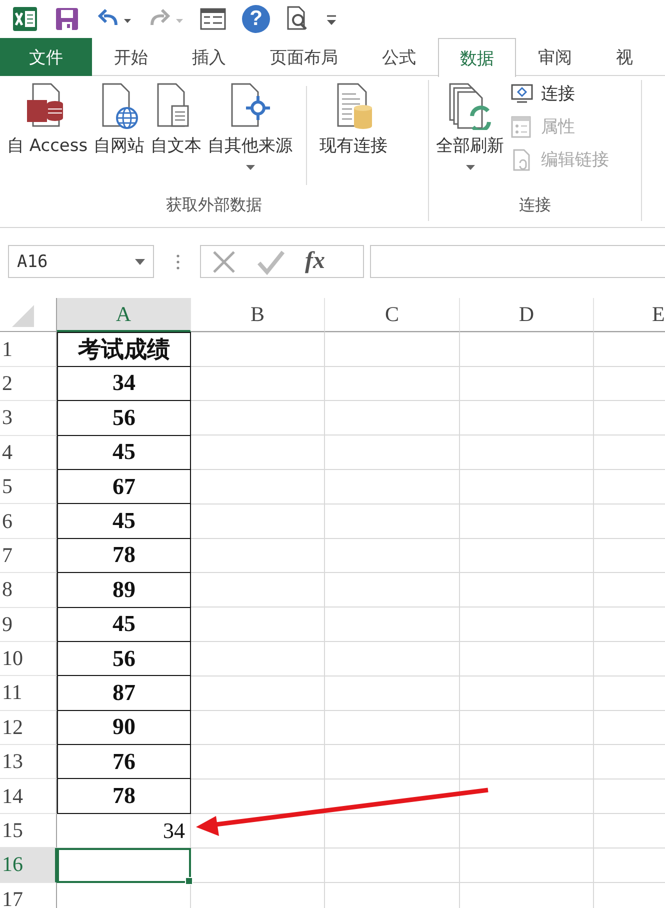 This screenshot has width=665, height=908. Describe the element at coordinates (47, 118) in the screenshot. I see `ribbon-button: 自 Access` at that location.